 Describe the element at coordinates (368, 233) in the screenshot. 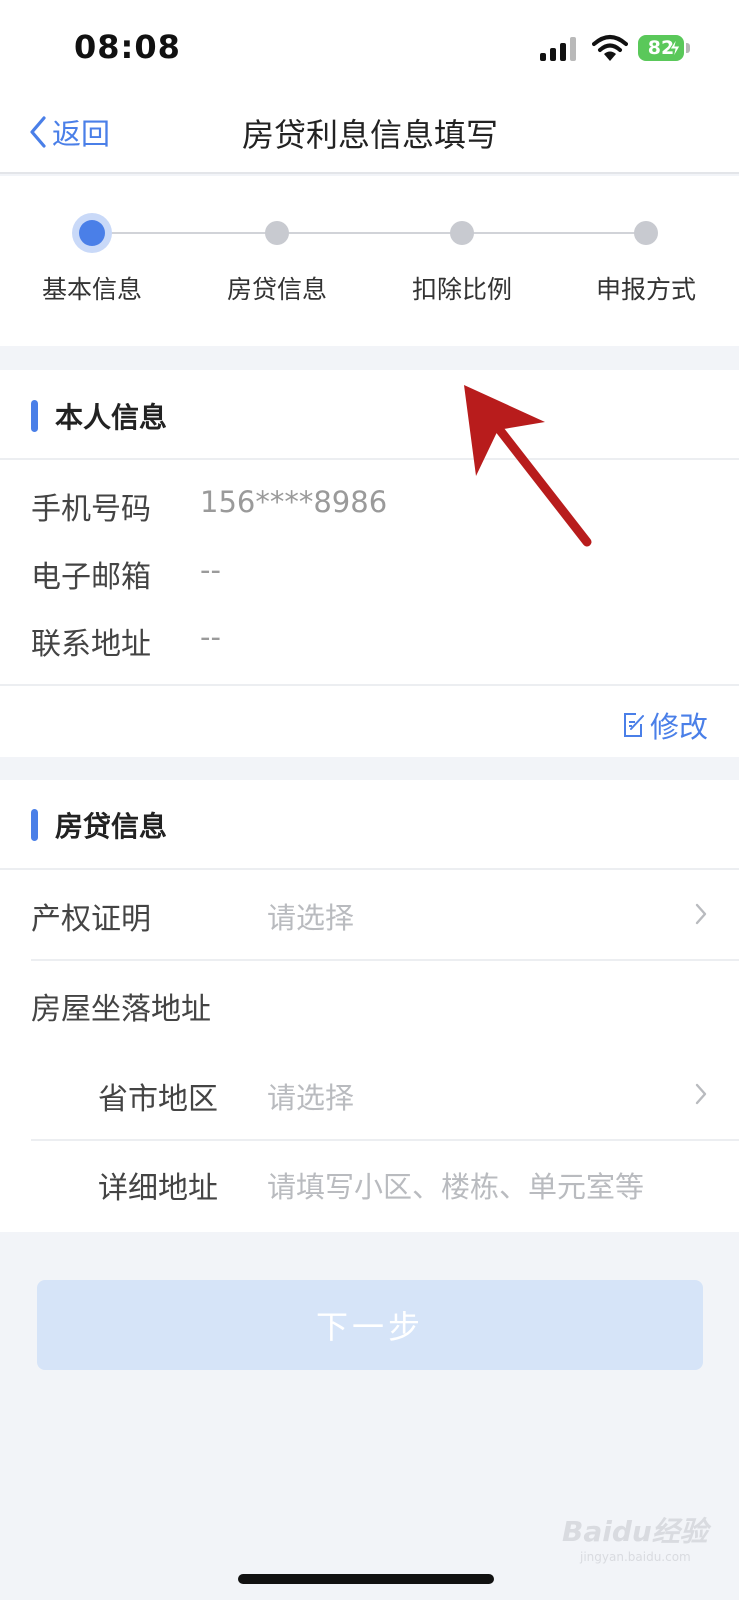

I see `step-connector-line` at that location.